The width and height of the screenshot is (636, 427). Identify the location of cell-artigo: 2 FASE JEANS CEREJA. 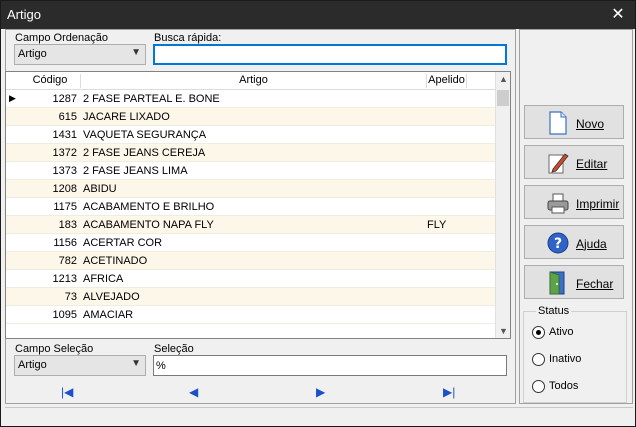
(144, 153).